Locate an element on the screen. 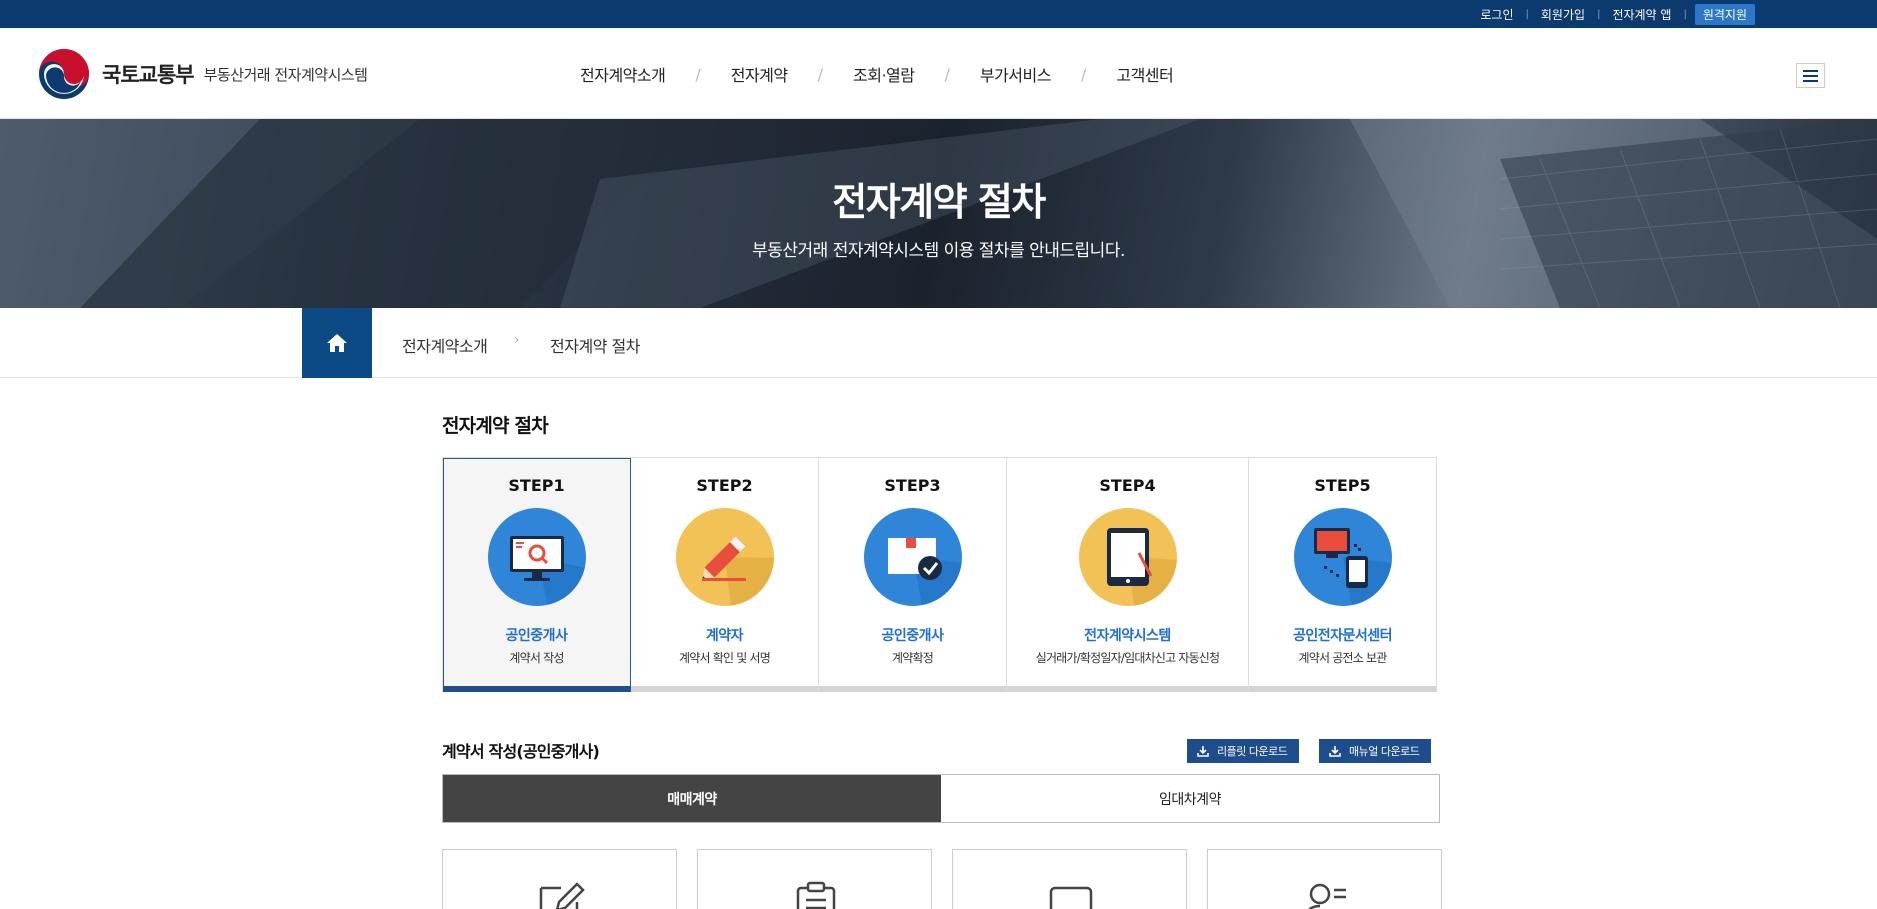  hero-subtitle: 부동산거래 전자계약시스템 이용 절차를 안내드립니다. is located at coordinates (938, 251).